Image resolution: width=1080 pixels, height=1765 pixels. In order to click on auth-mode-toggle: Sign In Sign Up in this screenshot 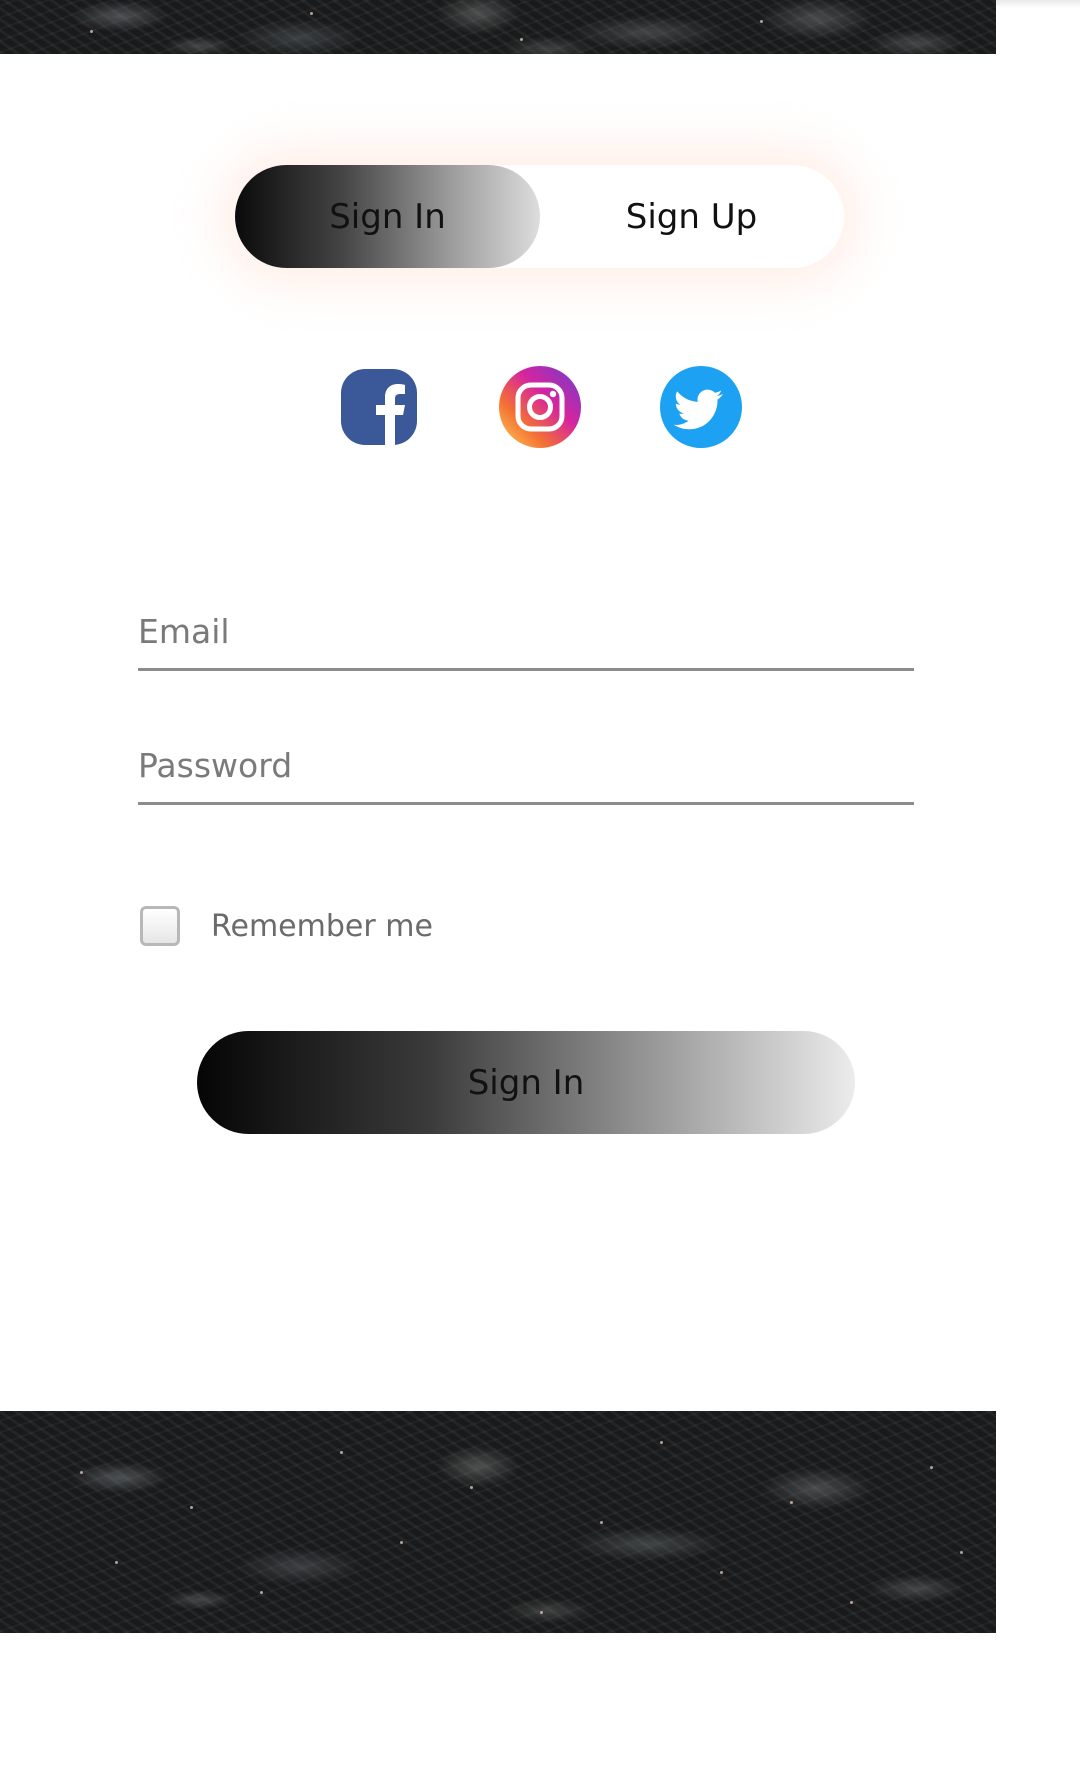, I will do `click(539, 216)`.